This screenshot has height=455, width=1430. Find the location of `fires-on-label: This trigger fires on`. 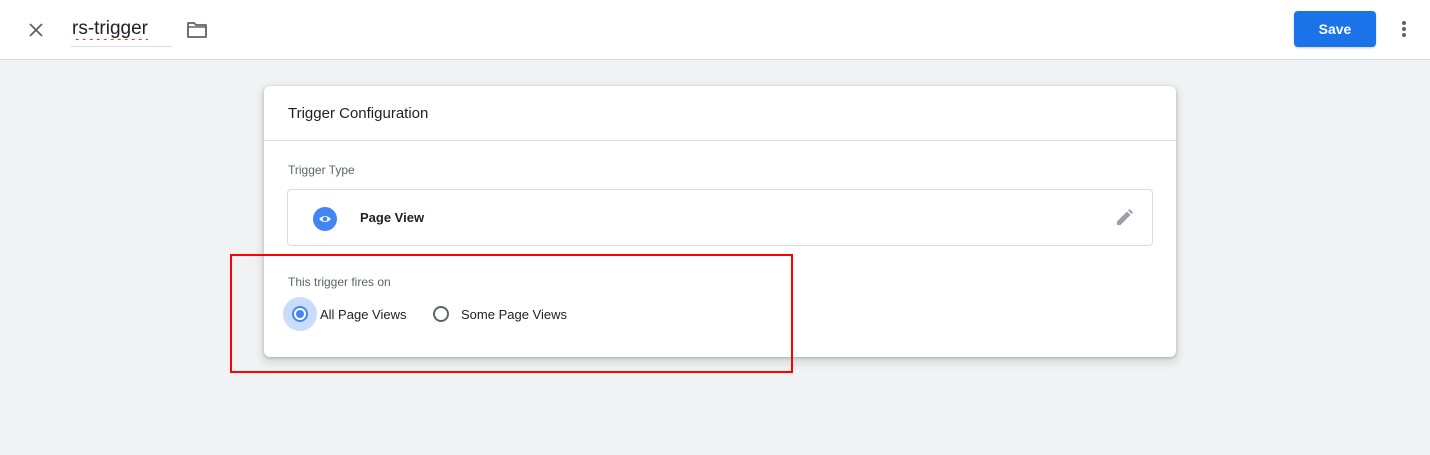

fires-on-label: This trigger fires on is located at coordinates (339, 282).